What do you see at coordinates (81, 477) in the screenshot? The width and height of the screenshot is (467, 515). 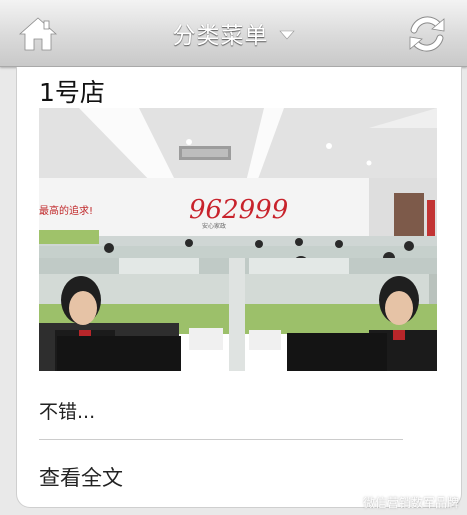 I see `read-more-link: 查看全文` at bounding box center [81, 477].